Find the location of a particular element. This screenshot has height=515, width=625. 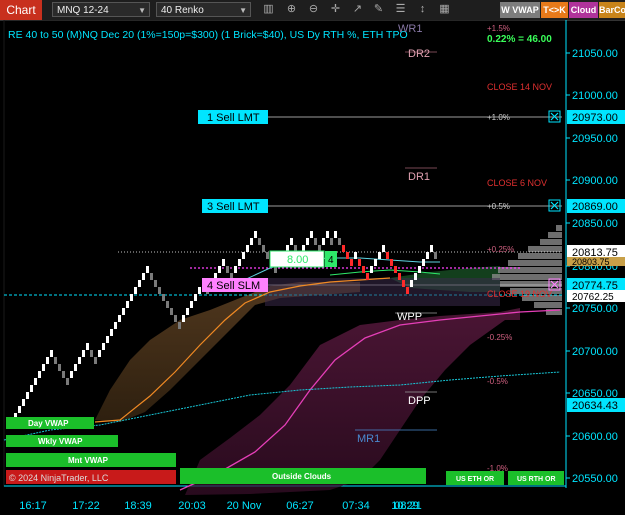

crosshair-icon: ✛ is located at coordinates (335, 9).